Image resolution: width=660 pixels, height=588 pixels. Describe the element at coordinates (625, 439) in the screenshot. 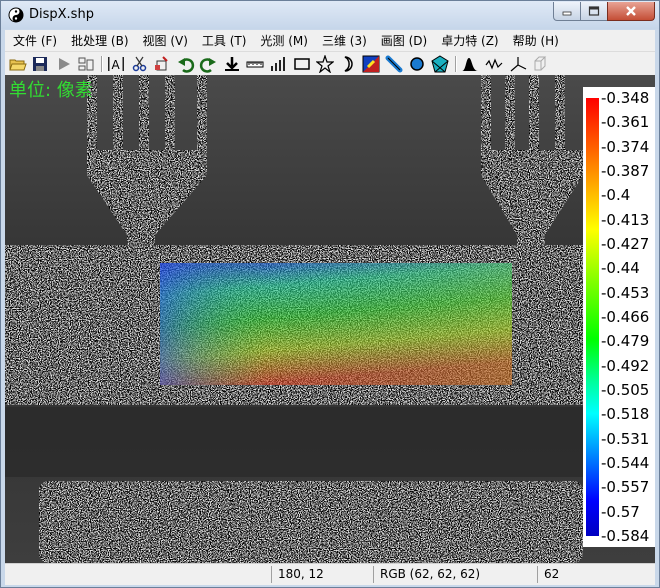

I see `color-bar-label: -0.531` at that location.